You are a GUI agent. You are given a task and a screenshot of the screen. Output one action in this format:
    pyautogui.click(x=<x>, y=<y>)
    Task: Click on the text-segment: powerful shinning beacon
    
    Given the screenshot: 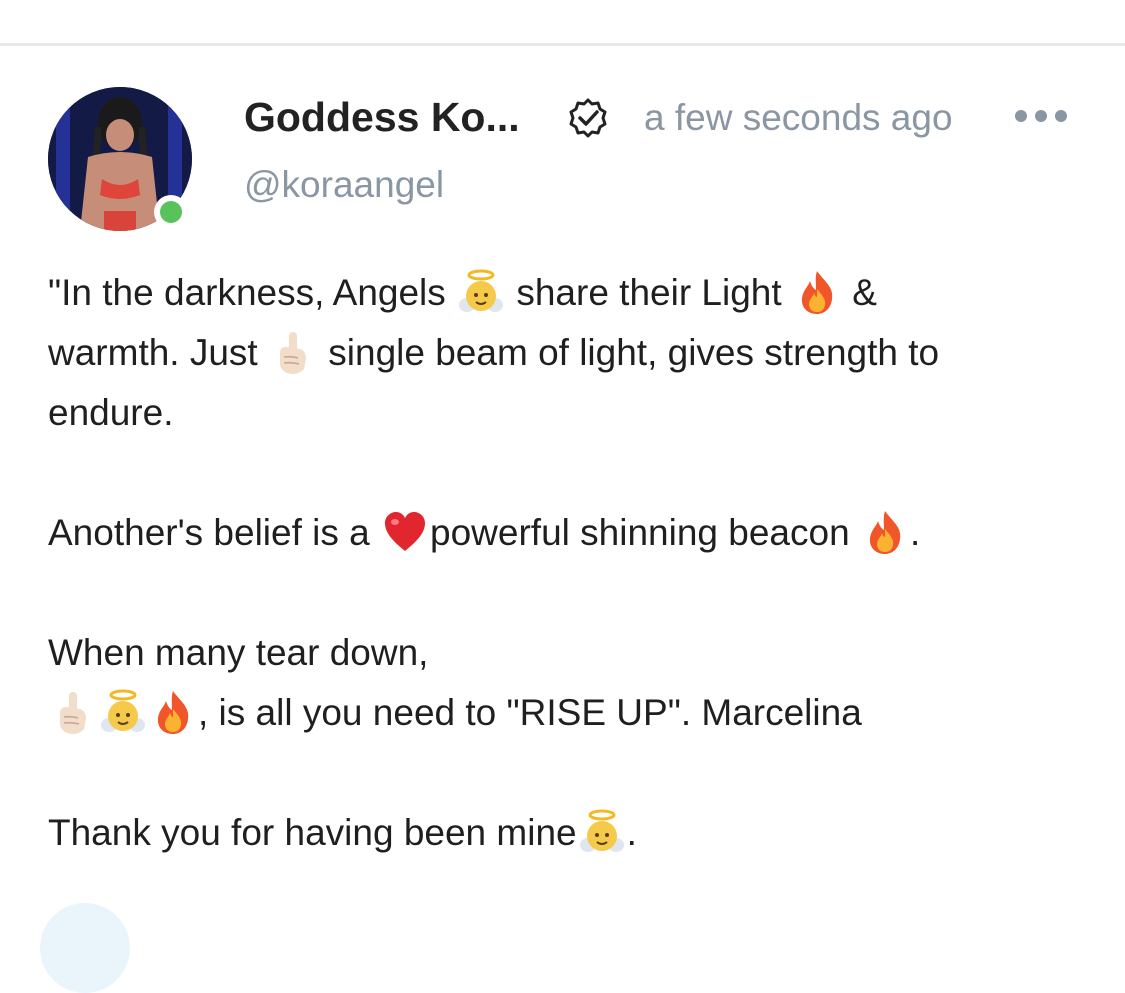 What is the action you would take?
    pyautogui.click(x=645, y=532)
    